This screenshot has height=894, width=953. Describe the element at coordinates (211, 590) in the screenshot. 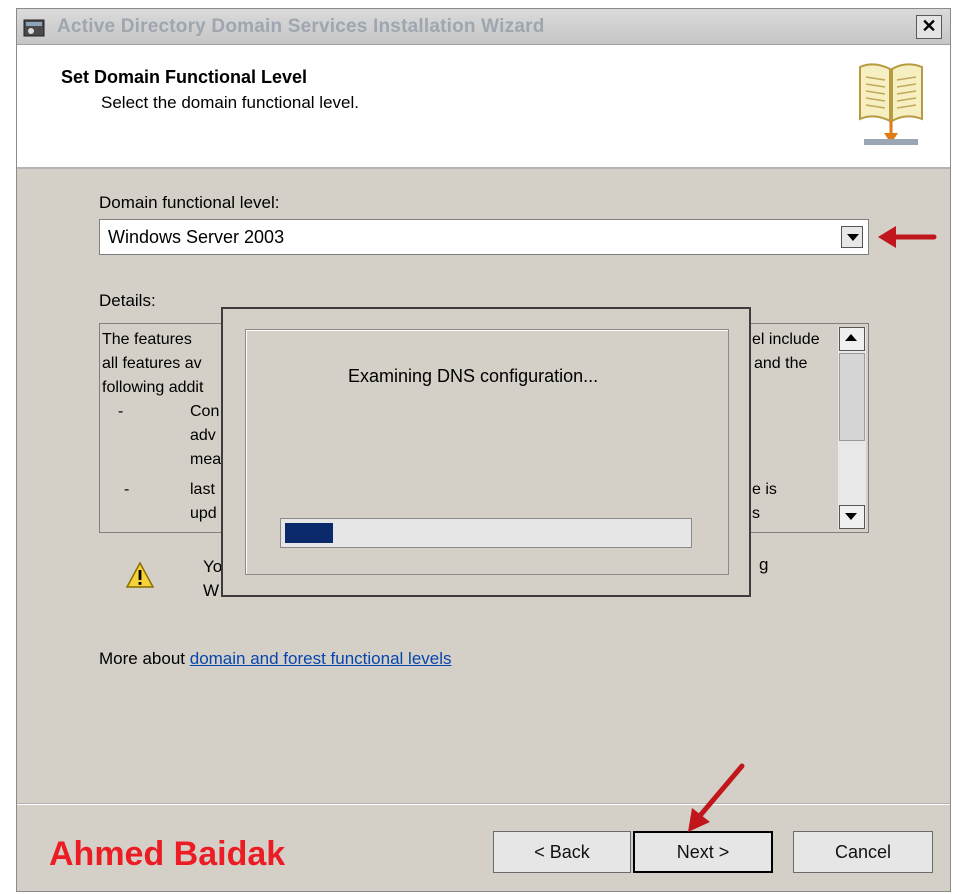

I see `warning-line: W` at that location.